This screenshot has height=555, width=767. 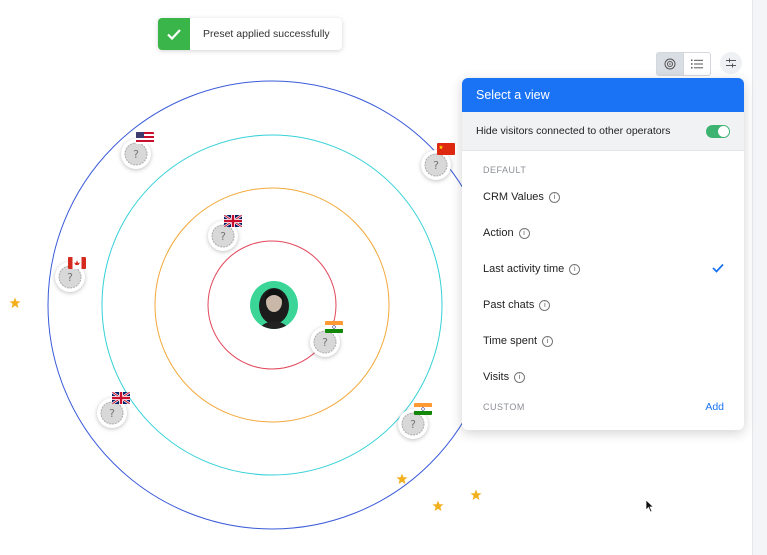 What do you see at coordinates (603, 377) in the screenshot?
I see `view-option-visits: Visits i` at bounding box center [603, 377].